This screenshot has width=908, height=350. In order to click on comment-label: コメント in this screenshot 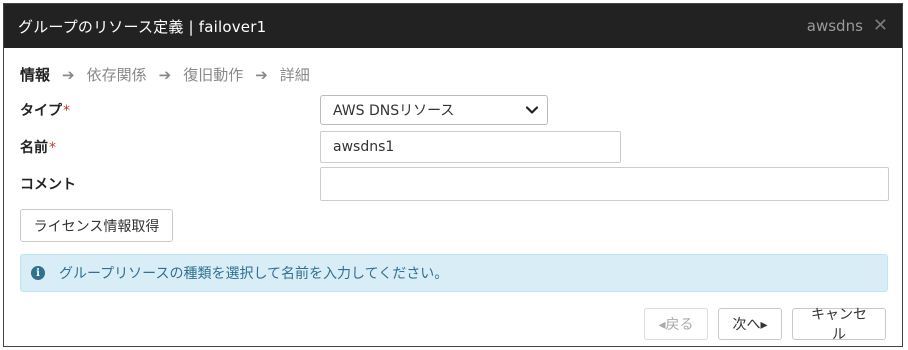, I will do `click(48, 185)`.